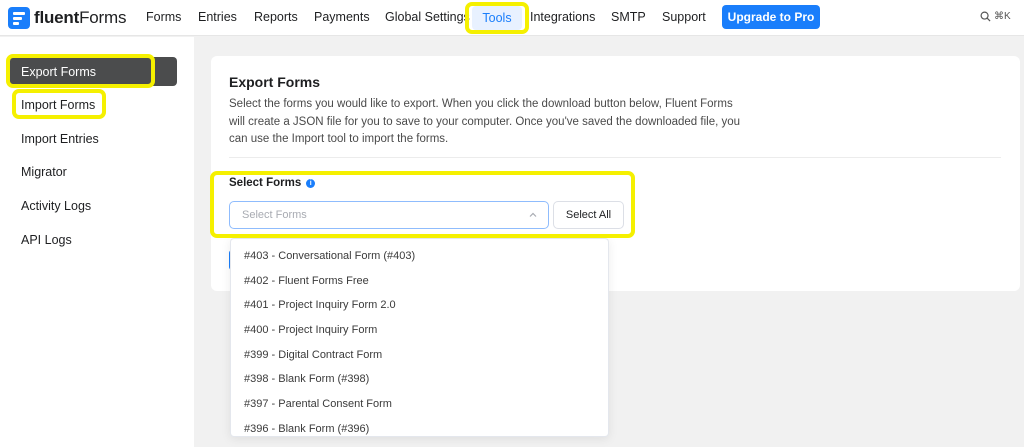 This screenshot has height=447, width=1024. What do you see at coordinates (46, 240) in the screenshot?
I see `sidebar-item-api-logs: API Logs` at bounding box center [46, 240].